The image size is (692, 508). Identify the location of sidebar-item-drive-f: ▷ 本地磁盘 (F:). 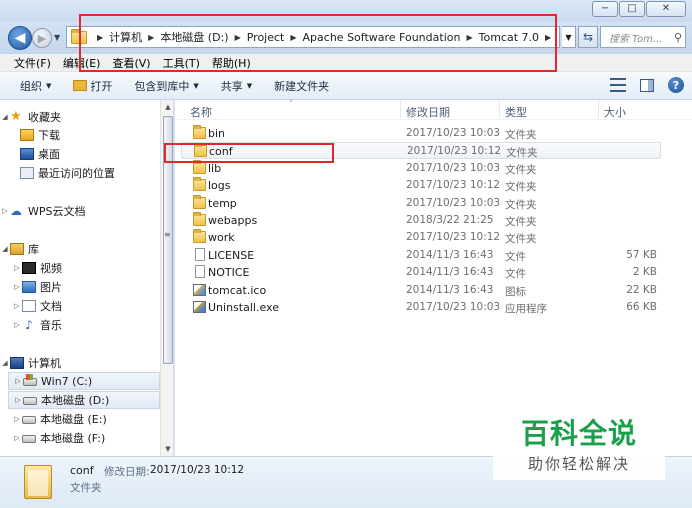
(80, 438).